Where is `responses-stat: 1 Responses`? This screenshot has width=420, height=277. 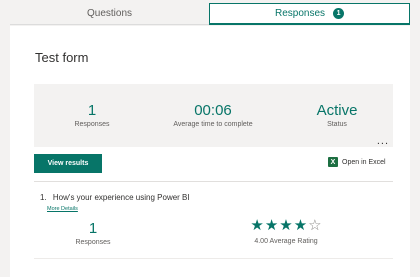 responses-stat: 1 Responses is located at coordinates (92, 115).